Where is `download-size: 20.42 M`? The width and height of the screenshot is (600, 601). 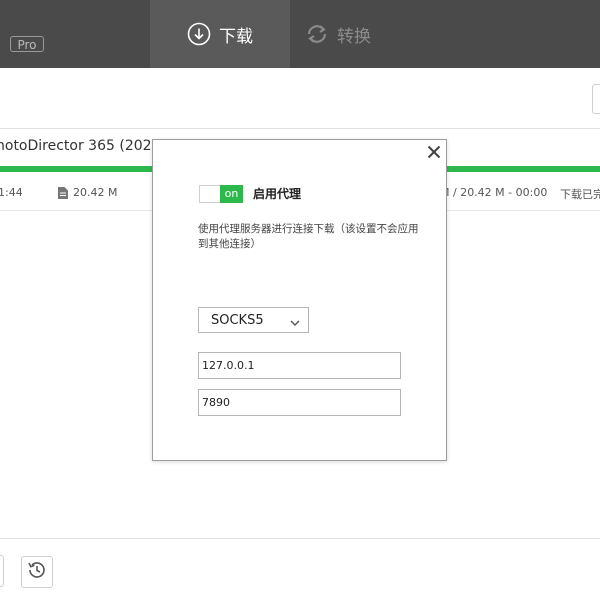
download-size: 20.42 M is located at coordinates (87, 192).